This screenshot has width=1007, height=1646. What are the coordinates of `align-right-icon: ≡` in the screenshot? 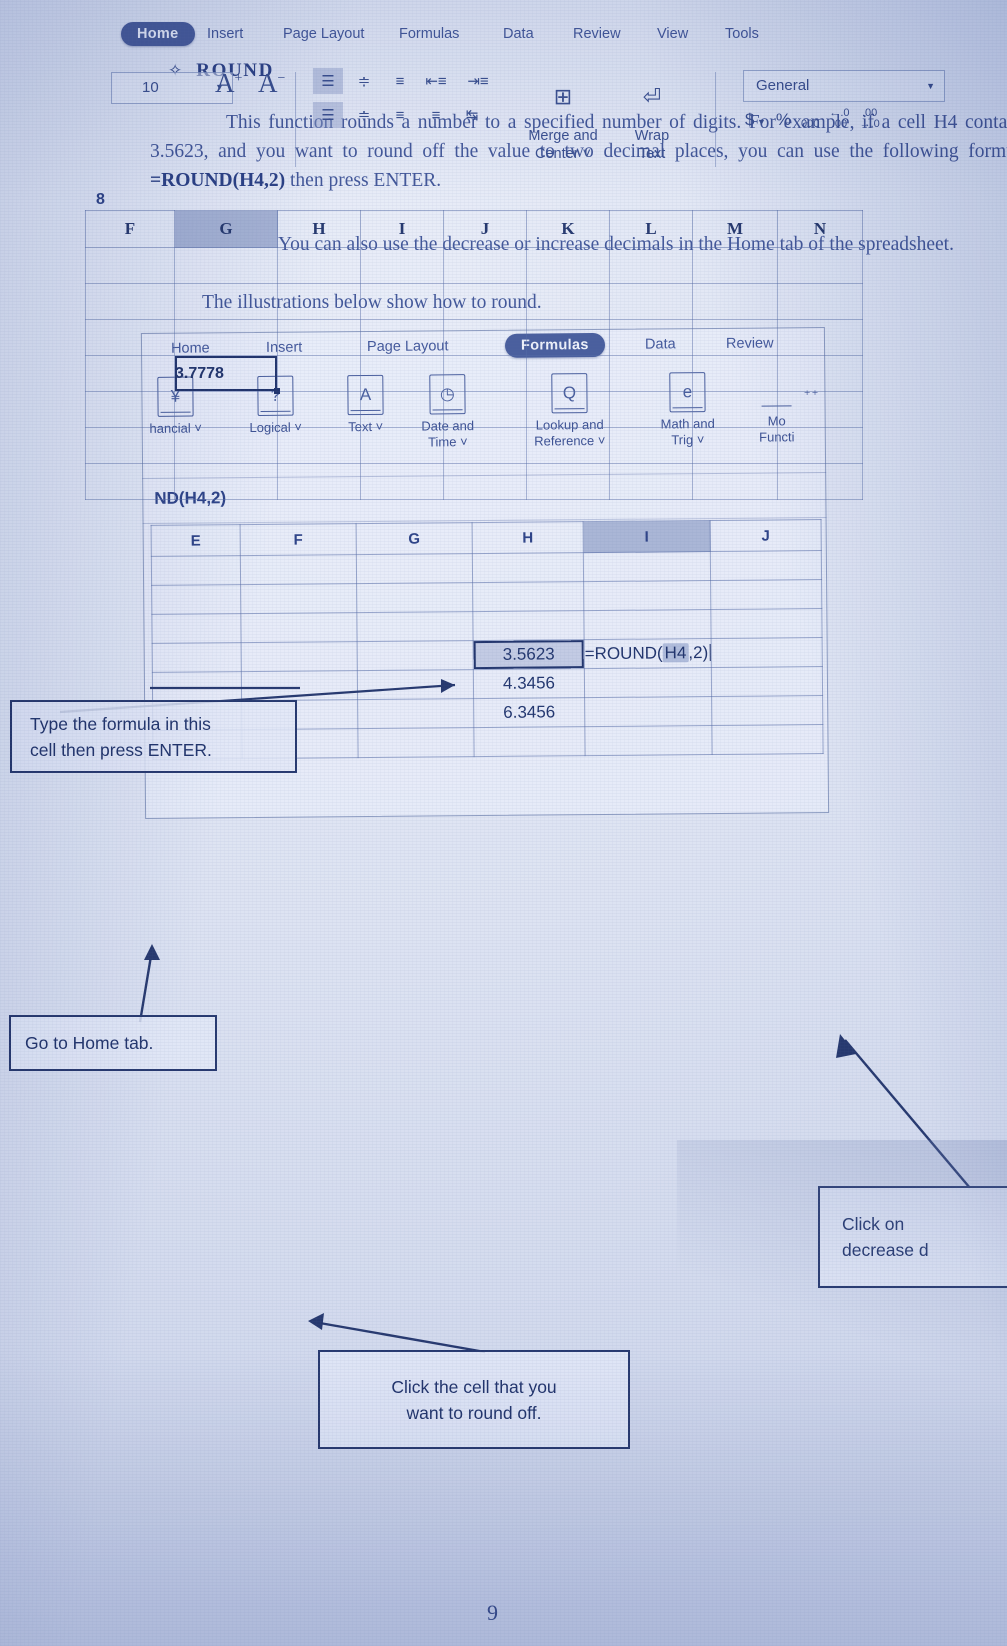 It's located at (400, 115).